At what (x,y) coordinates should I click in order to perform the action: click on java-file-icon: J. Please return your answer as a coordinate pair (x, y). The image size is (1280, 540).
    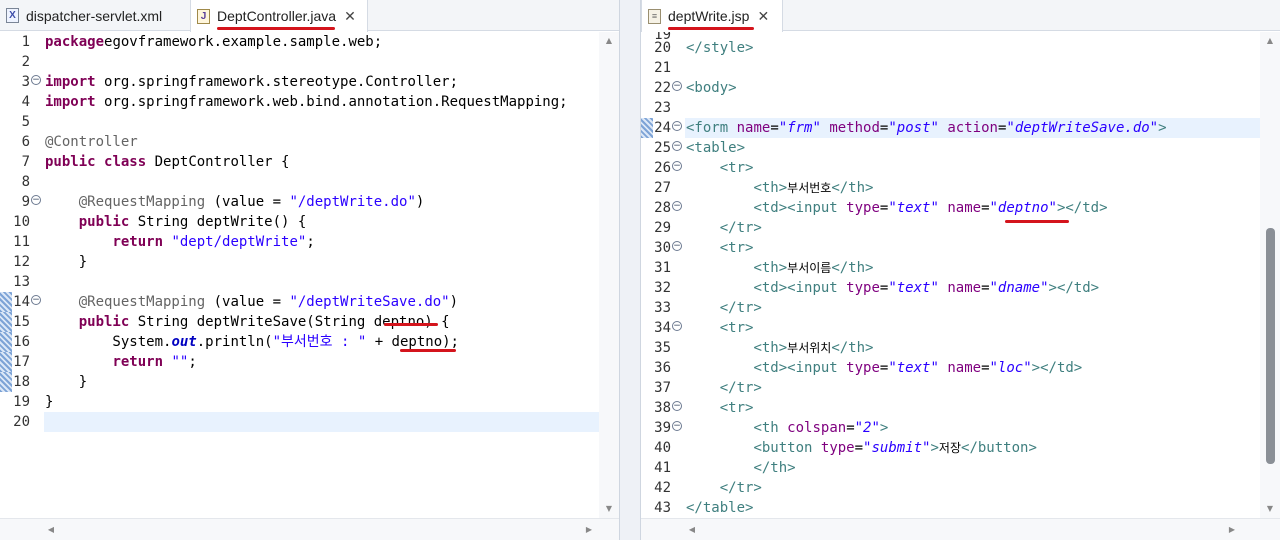
    Looking at the image, I should click on (203, 16).